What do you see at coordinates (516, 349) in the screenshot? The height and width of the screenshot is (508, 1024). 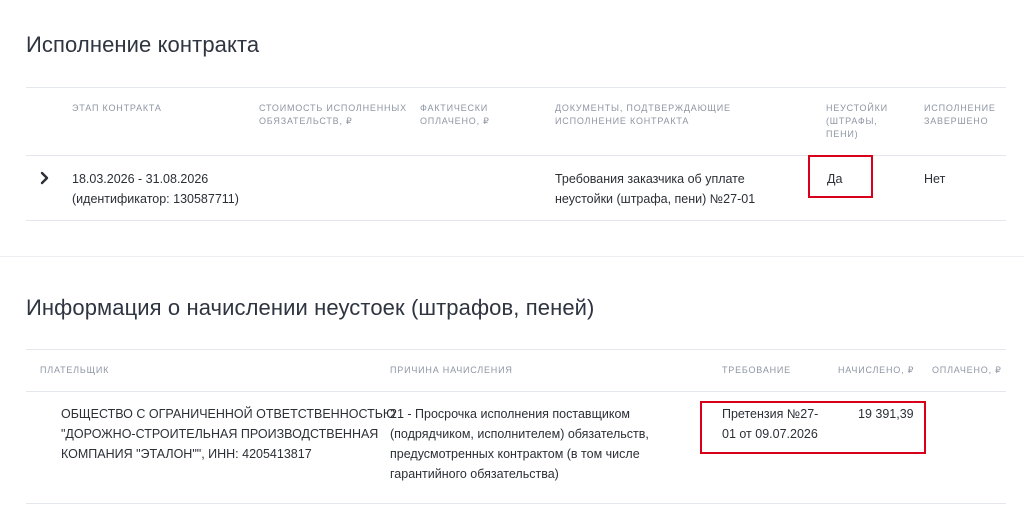 I see `penalties-table-top-divider` at bounding box center [516, 349].